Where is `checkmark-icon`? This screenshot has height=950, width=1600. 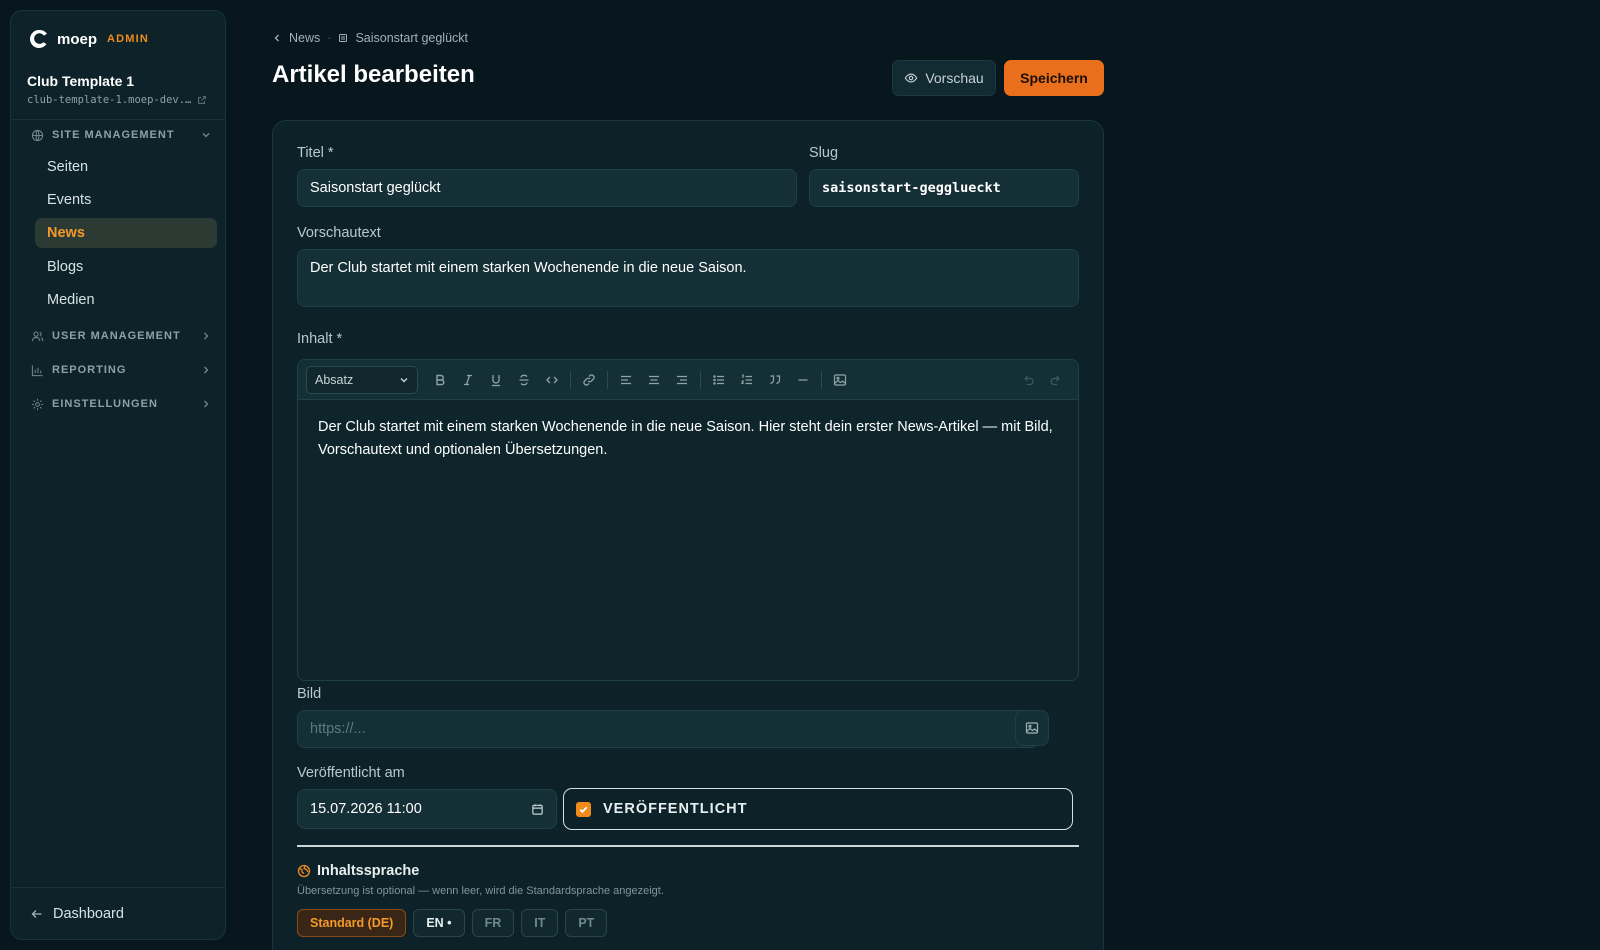 checkmark-icon is located at coordinates (583, 809).